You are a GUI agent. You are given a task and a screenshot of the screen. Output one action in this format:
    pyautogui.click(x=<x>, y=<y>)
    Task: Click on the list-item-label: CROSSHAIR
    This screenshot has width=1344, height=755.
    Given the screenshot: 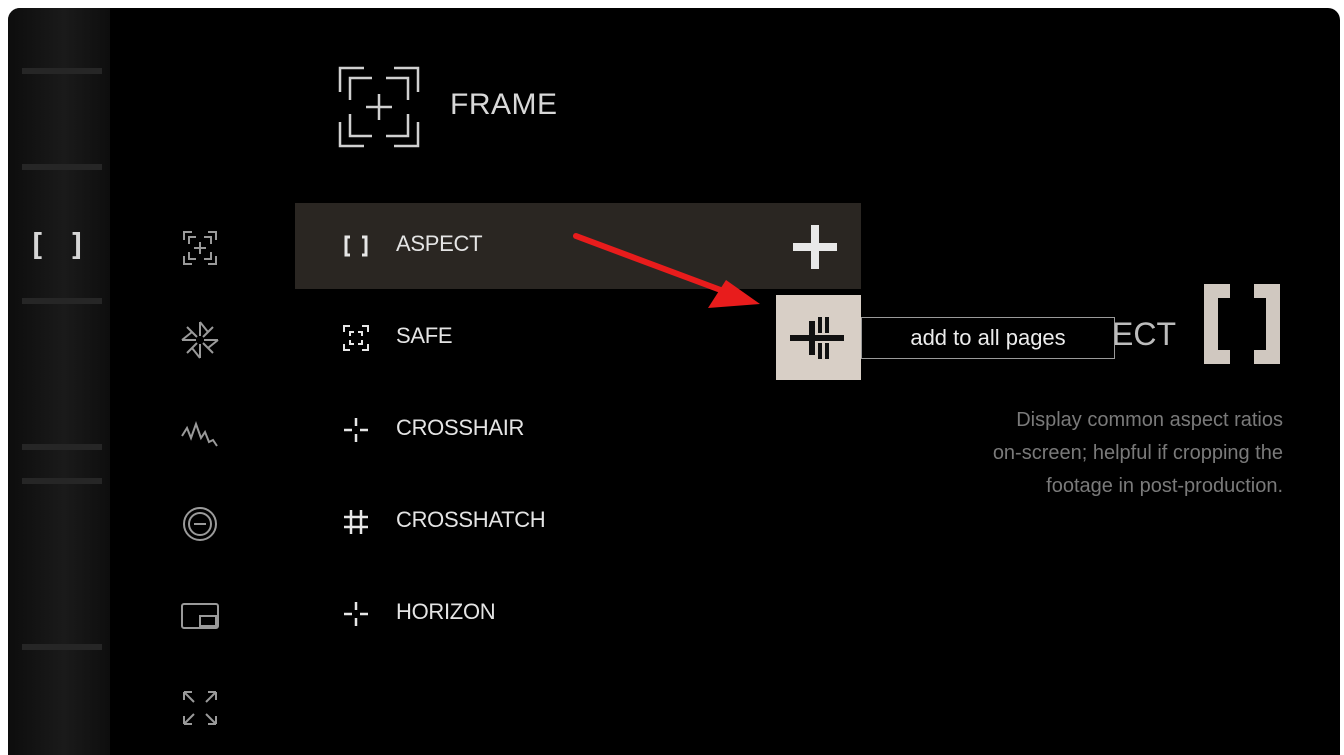 What is the action you would take?
    pyautogui.click(x=460, y=427)
    